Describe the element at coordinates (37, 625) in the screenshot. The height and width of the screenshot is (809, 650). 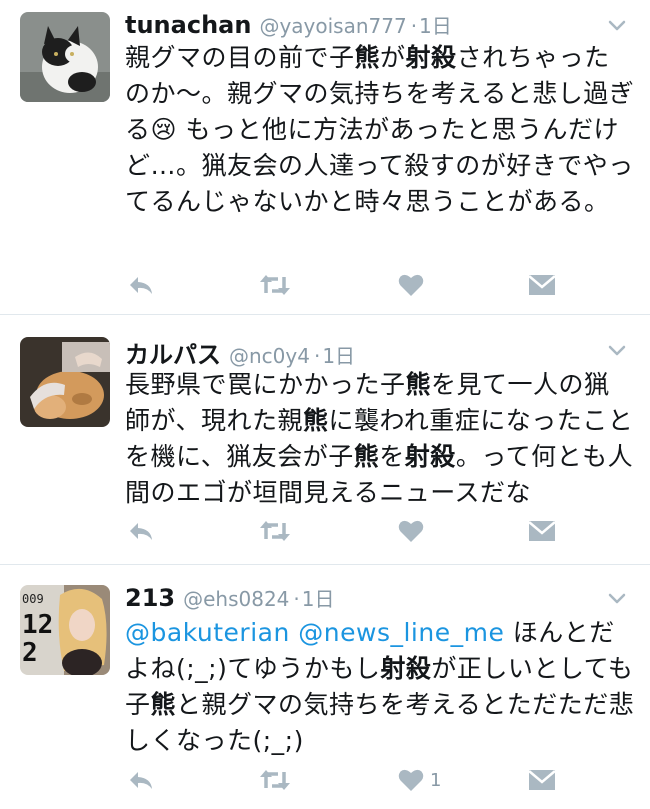
I see `svg-text: 12` at that location.